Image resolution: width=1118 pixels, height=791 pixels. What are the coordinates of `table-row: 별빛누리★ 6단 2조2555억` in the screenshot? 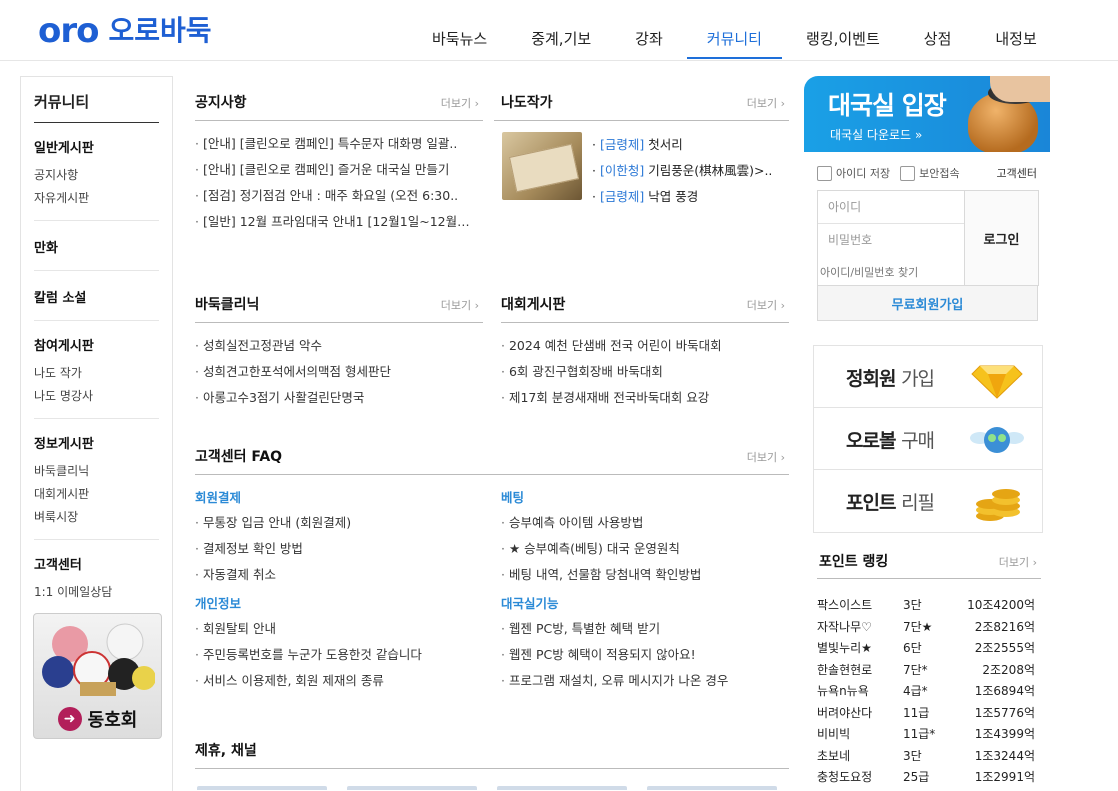 It's located at (929, 649).